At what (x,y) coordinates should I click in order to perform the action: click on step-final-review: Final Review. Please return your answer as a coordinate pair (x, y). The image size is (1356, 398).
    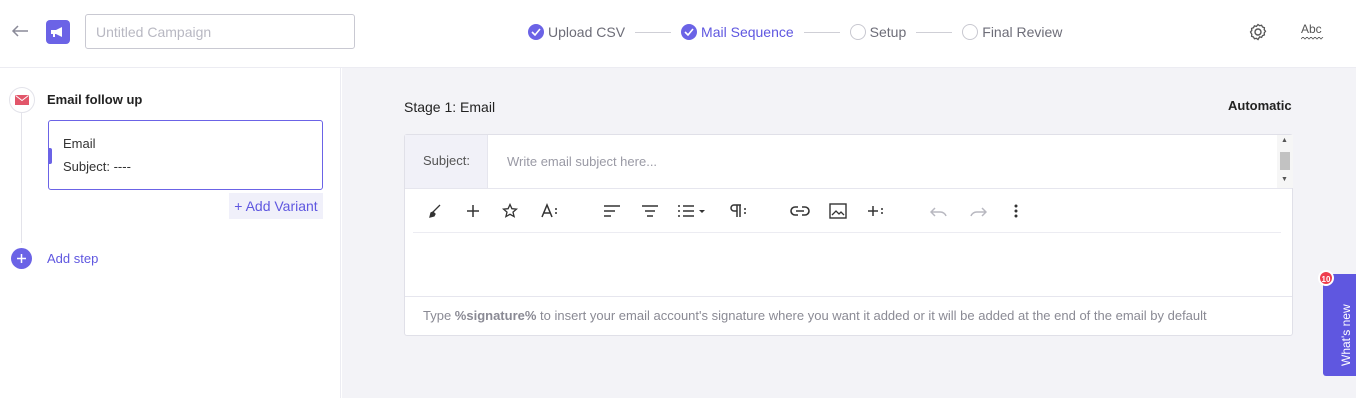
    Looking at the image, I should click on (1012, 32).